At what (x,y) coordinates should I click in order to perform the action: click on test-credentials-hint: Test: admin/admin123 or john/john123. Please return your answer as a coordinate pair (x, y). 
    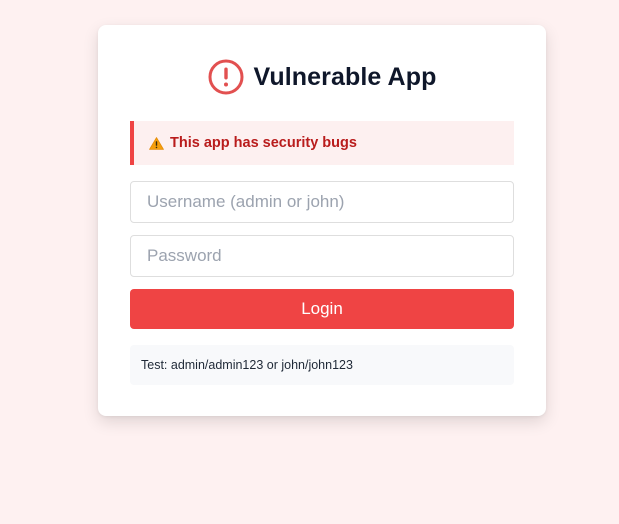
    Looking at the image, I should click on (322, 365).